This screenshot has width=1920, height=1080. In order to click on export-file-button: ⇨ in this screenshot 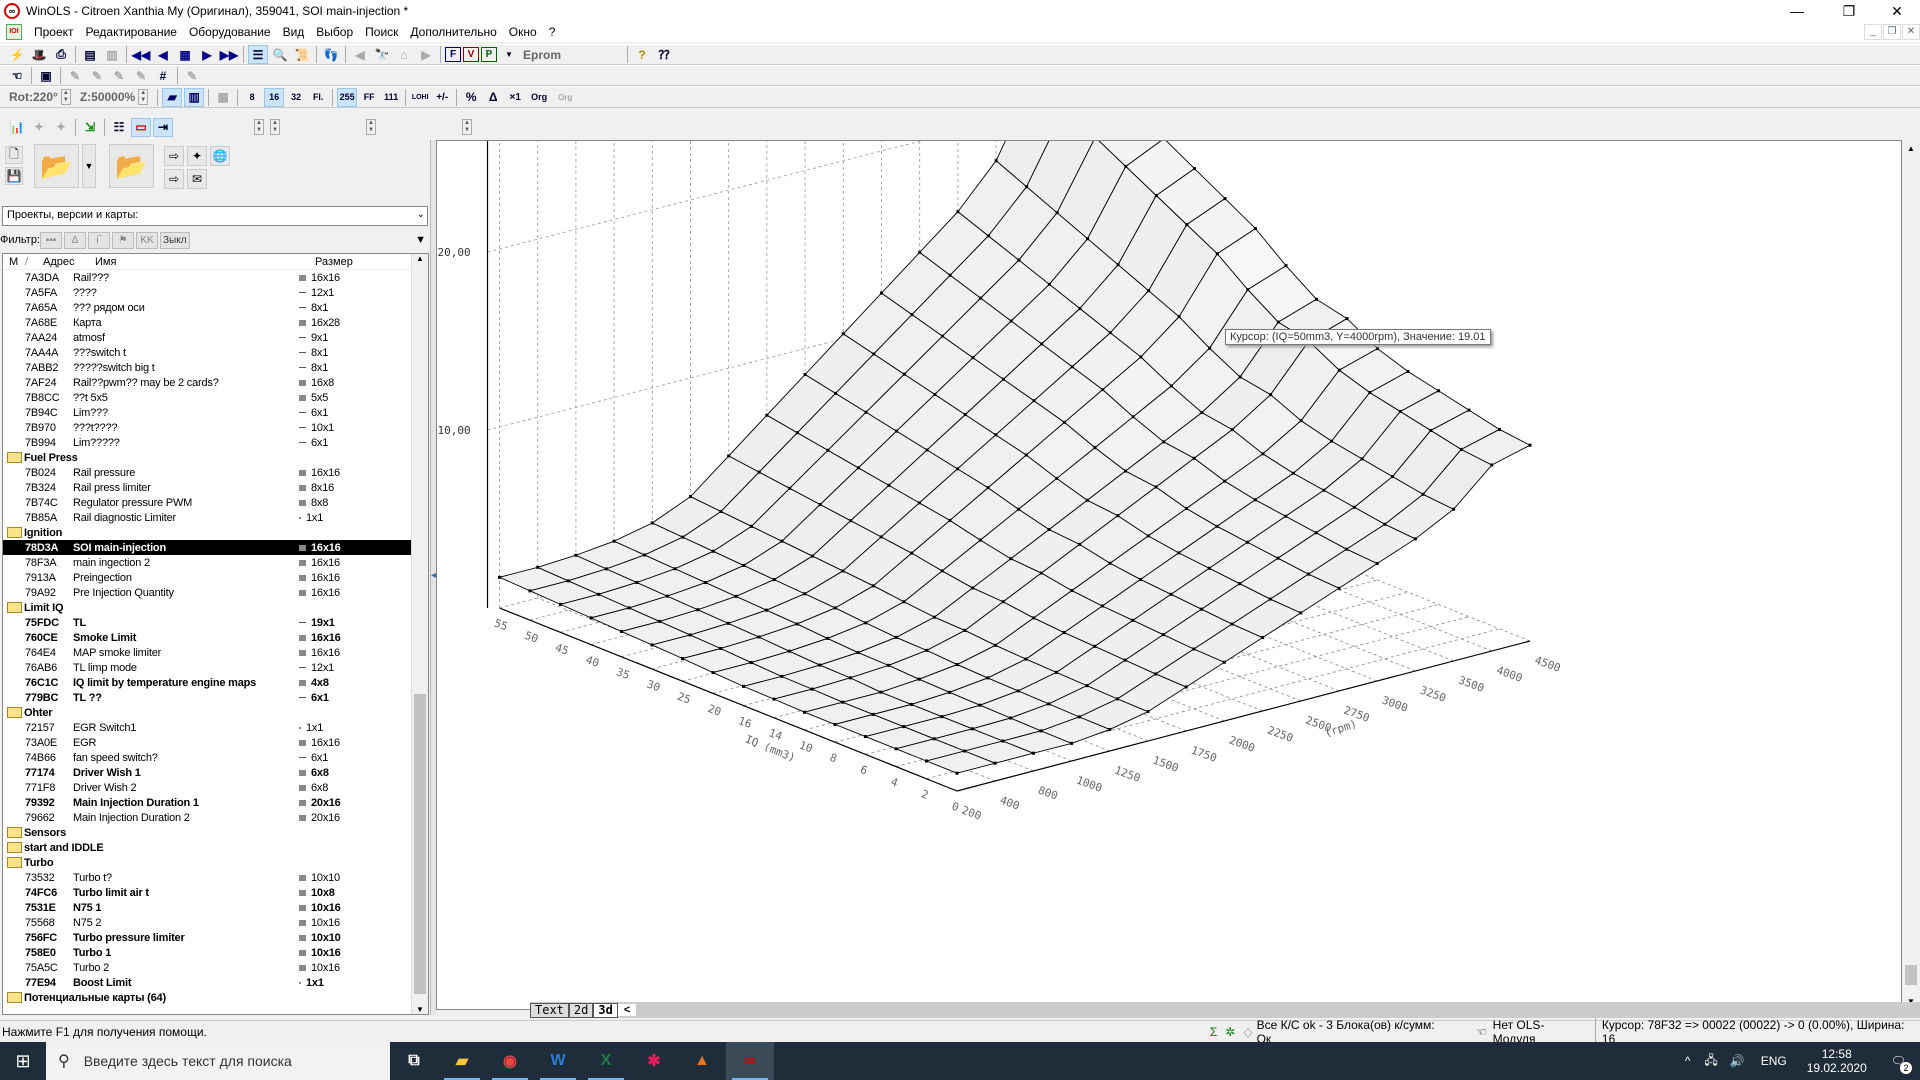, I will do `click(174, 179)`.